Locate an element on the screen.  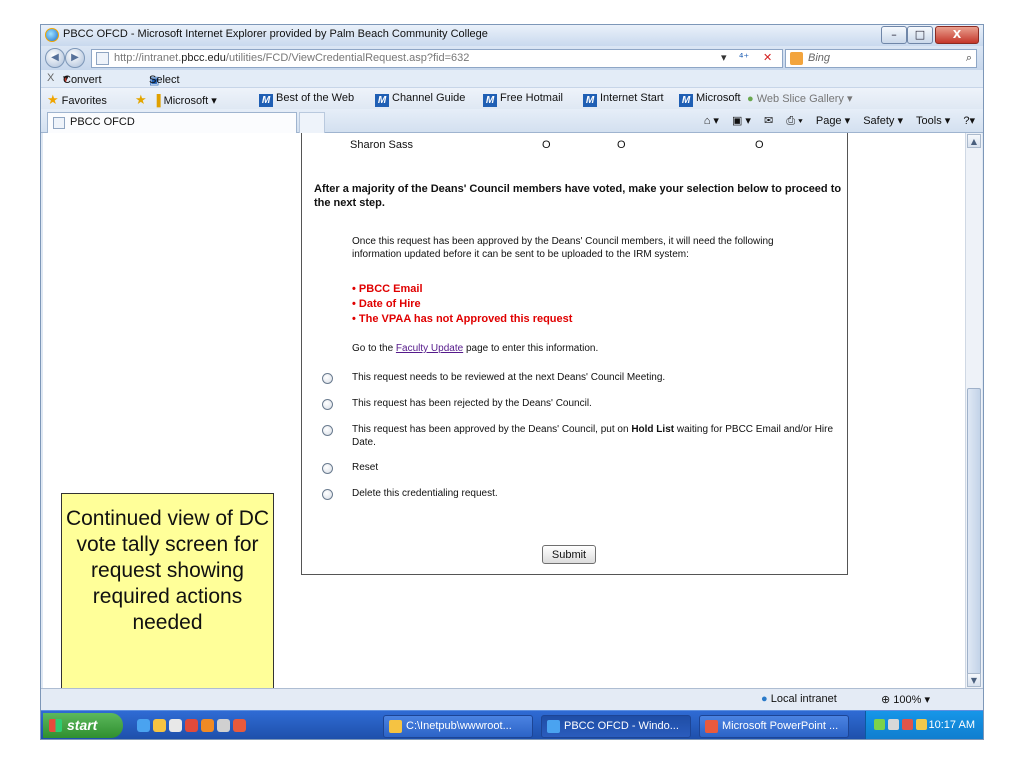
required-item: Date of Hire is located at coordinates (462, 304).